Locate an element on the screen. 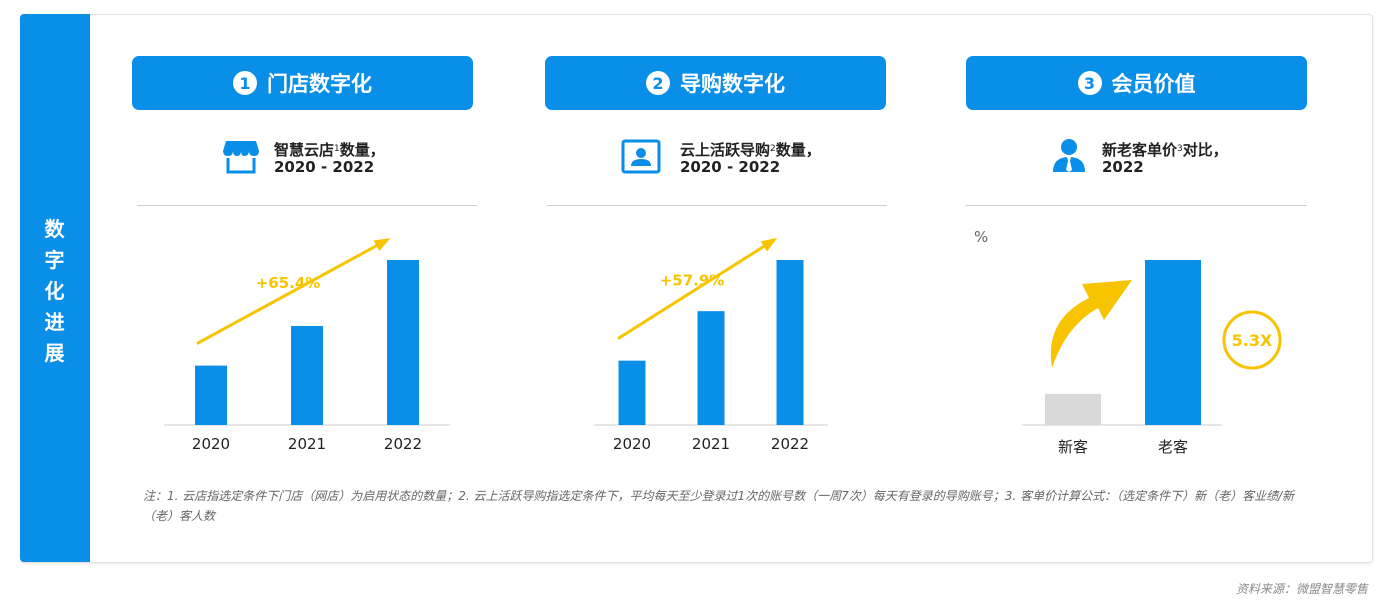  panel-1-header: 1 门店数字化 is located at coordinates (302, 83).